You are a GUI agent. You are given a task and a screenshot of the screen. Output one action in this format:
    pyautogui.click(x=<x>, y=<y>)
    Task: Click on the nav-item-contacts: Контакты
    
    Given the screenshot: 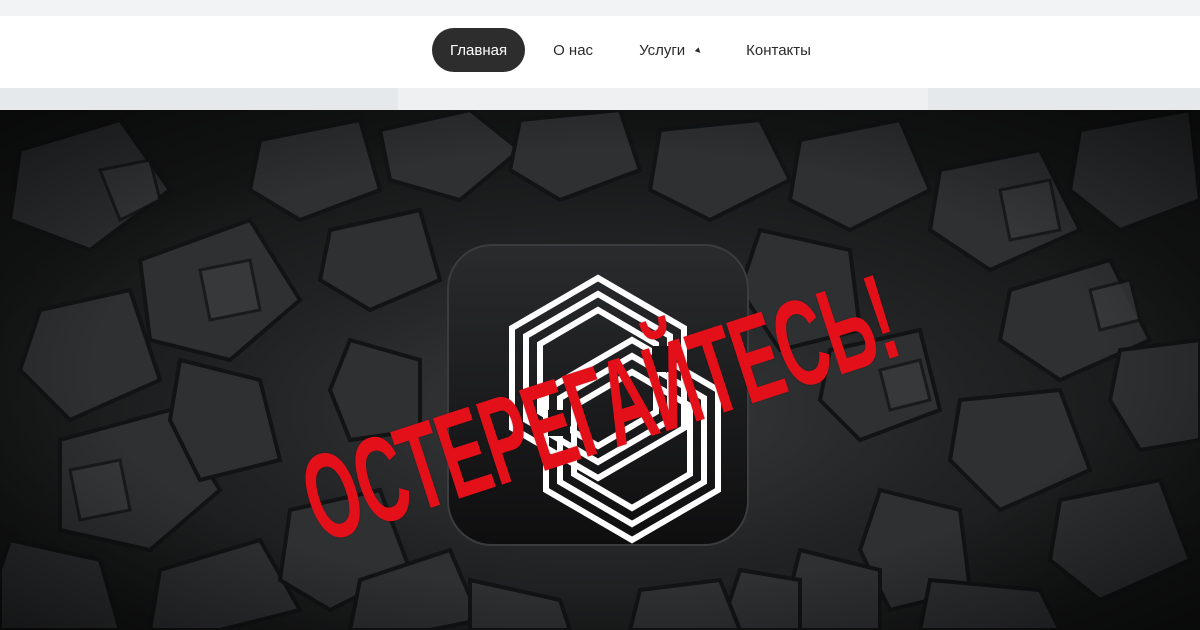 What is the action you would take?
    pyautogui.click(x=778, y=50)
    